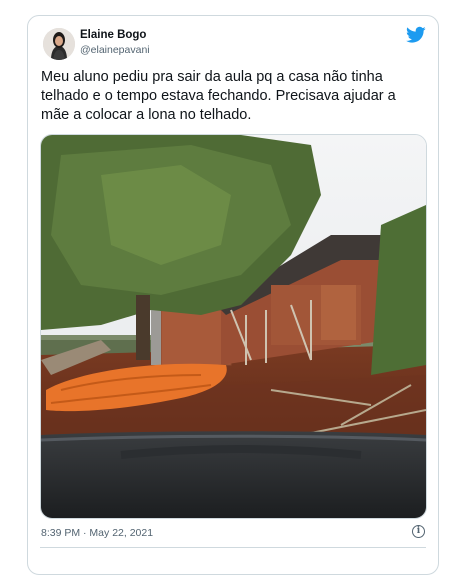  Describe the element at coordinates (233, 547) in the screenshot. I see `card-divider` at that location.